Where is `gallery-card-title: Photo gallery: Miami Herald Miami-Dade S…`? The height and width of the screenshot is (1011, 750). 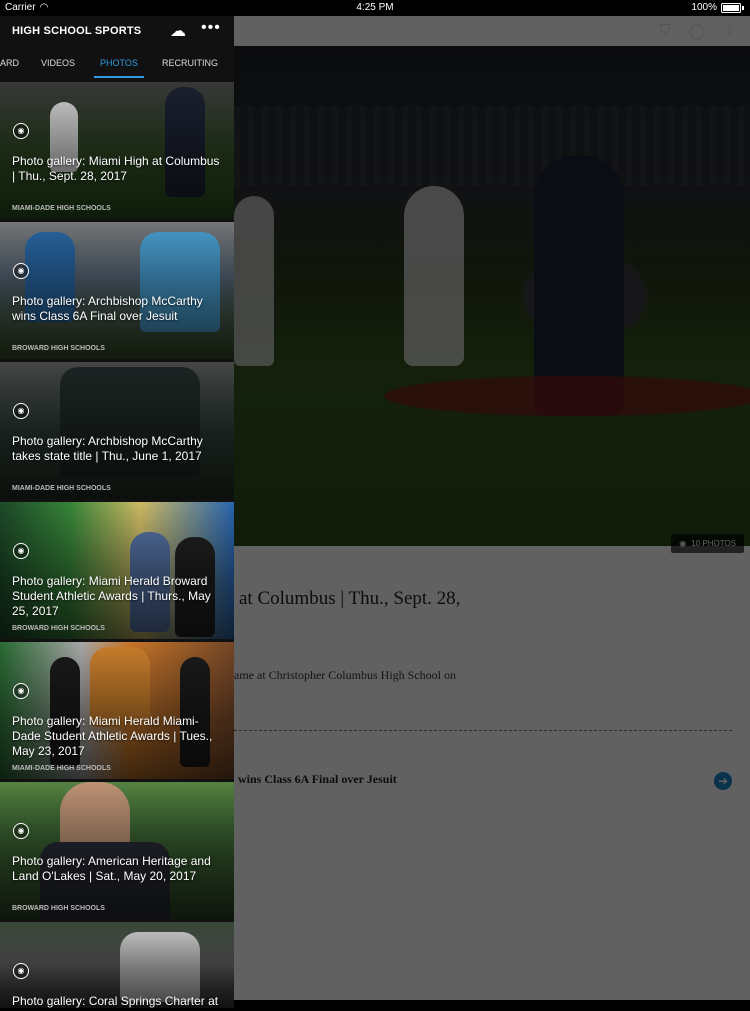
gallery-card-title: Photo gallery: Miami Herald Miami-Dade S… is located at coordinates (112, 736).